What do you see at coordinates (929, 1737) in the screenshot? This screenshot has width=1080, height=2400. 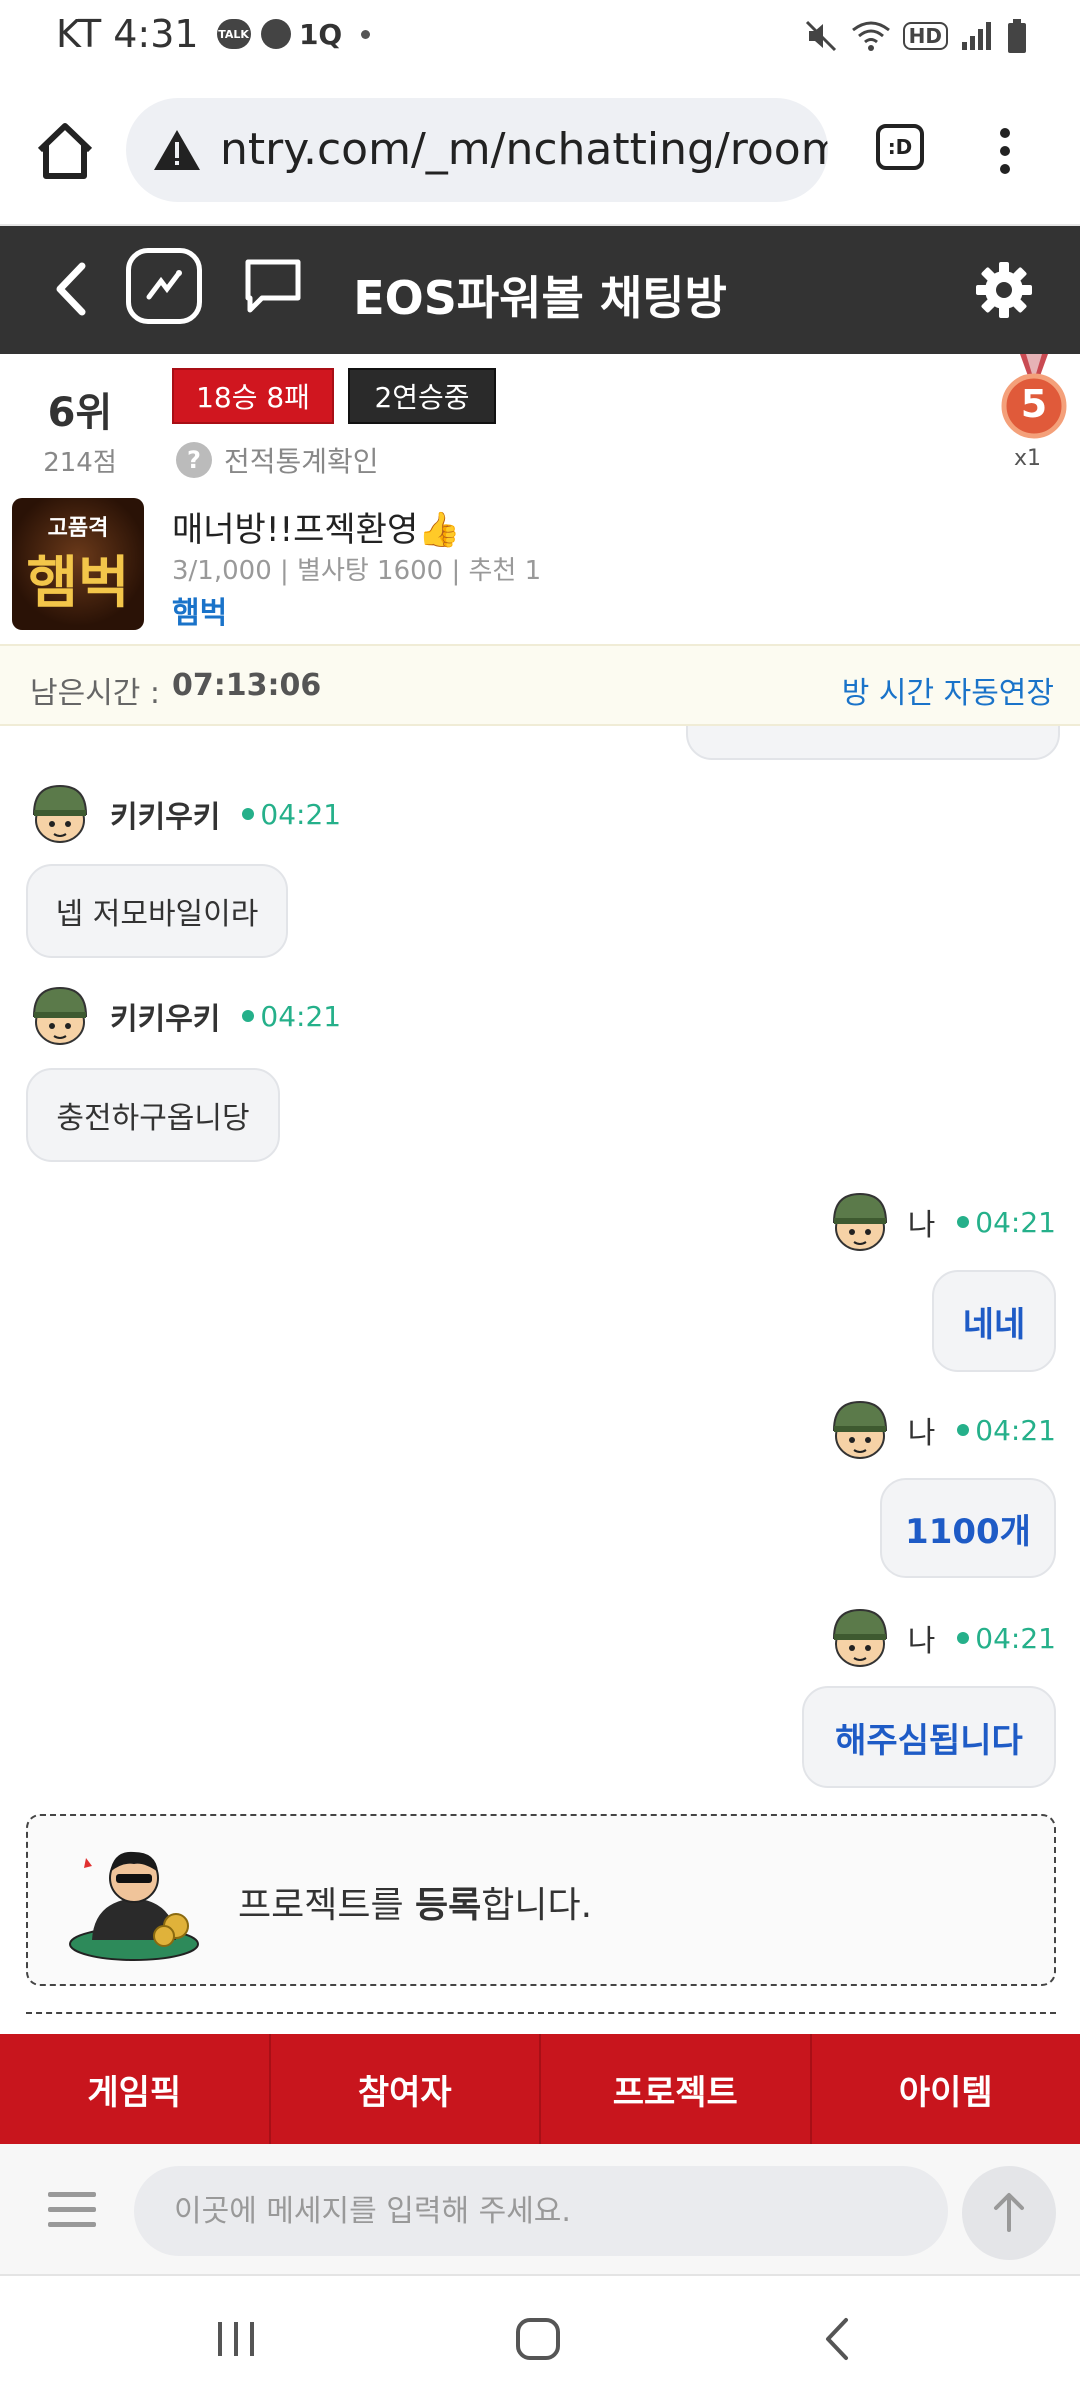 I see `message-bubble: 해주심됩니다` at bounding box center [929, 1737].